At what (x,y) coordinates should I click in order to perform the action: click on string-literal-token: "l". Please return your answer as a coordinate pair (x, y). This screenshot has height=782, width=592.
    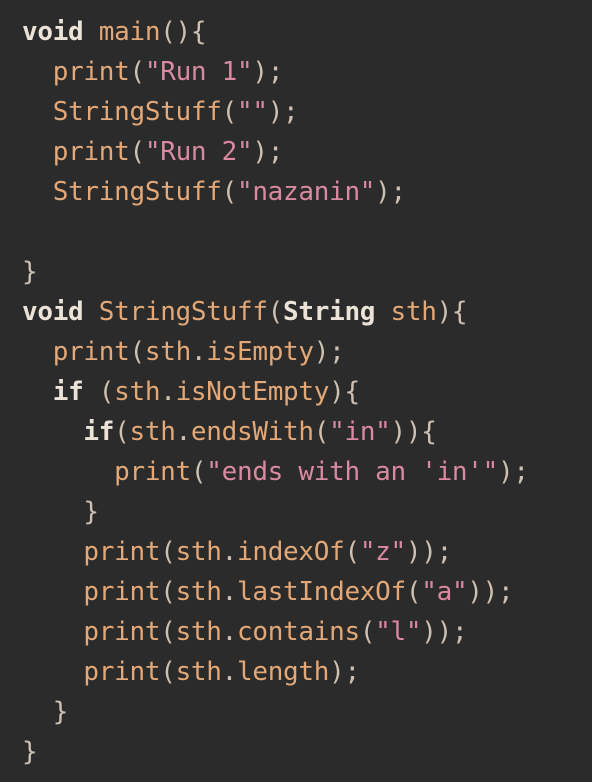
    Looking at the image, I should click on (398, 632).